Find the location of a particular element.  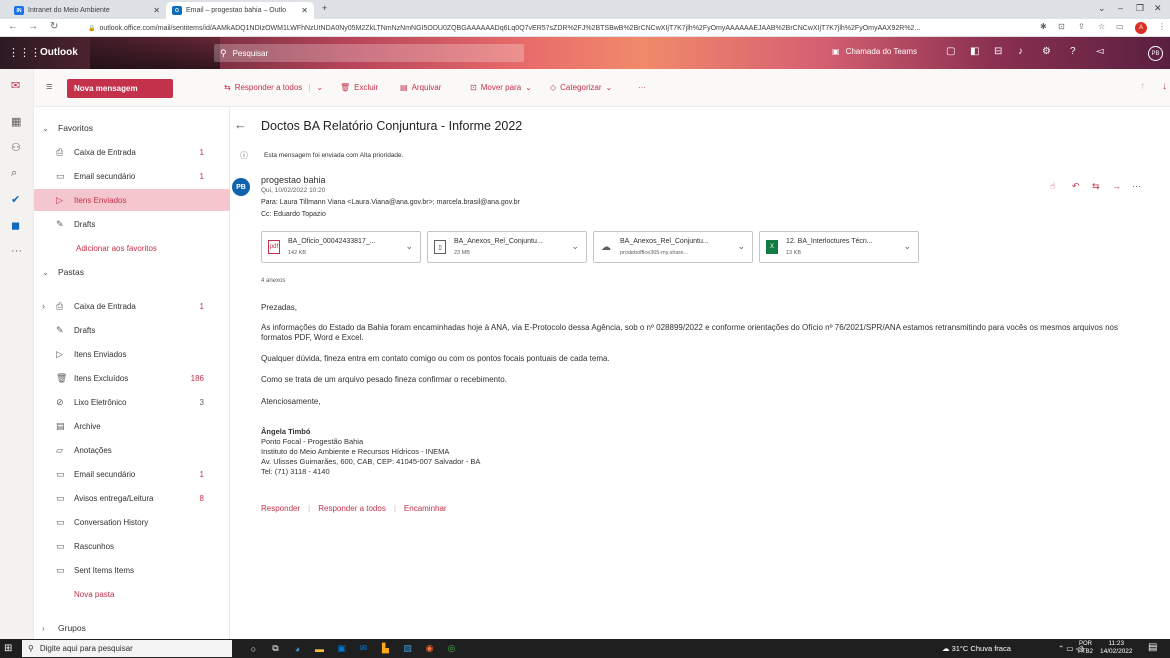

close-window-button: ✕ is located at coordinates (1158, 8).